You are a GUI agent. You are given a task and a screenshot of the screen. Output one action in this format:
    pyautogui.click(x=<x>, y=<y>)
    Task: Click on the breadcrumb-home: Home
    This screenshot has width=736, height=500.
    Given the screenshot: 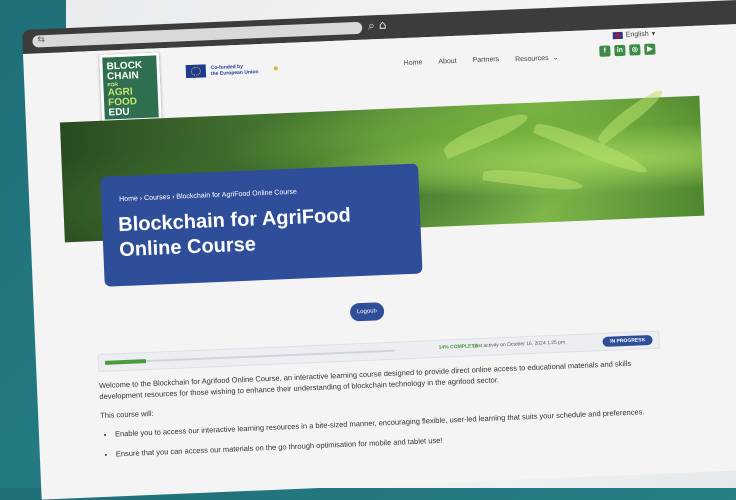 What is the action you would take?
    pyautogui.click(x=128, y=199)
    